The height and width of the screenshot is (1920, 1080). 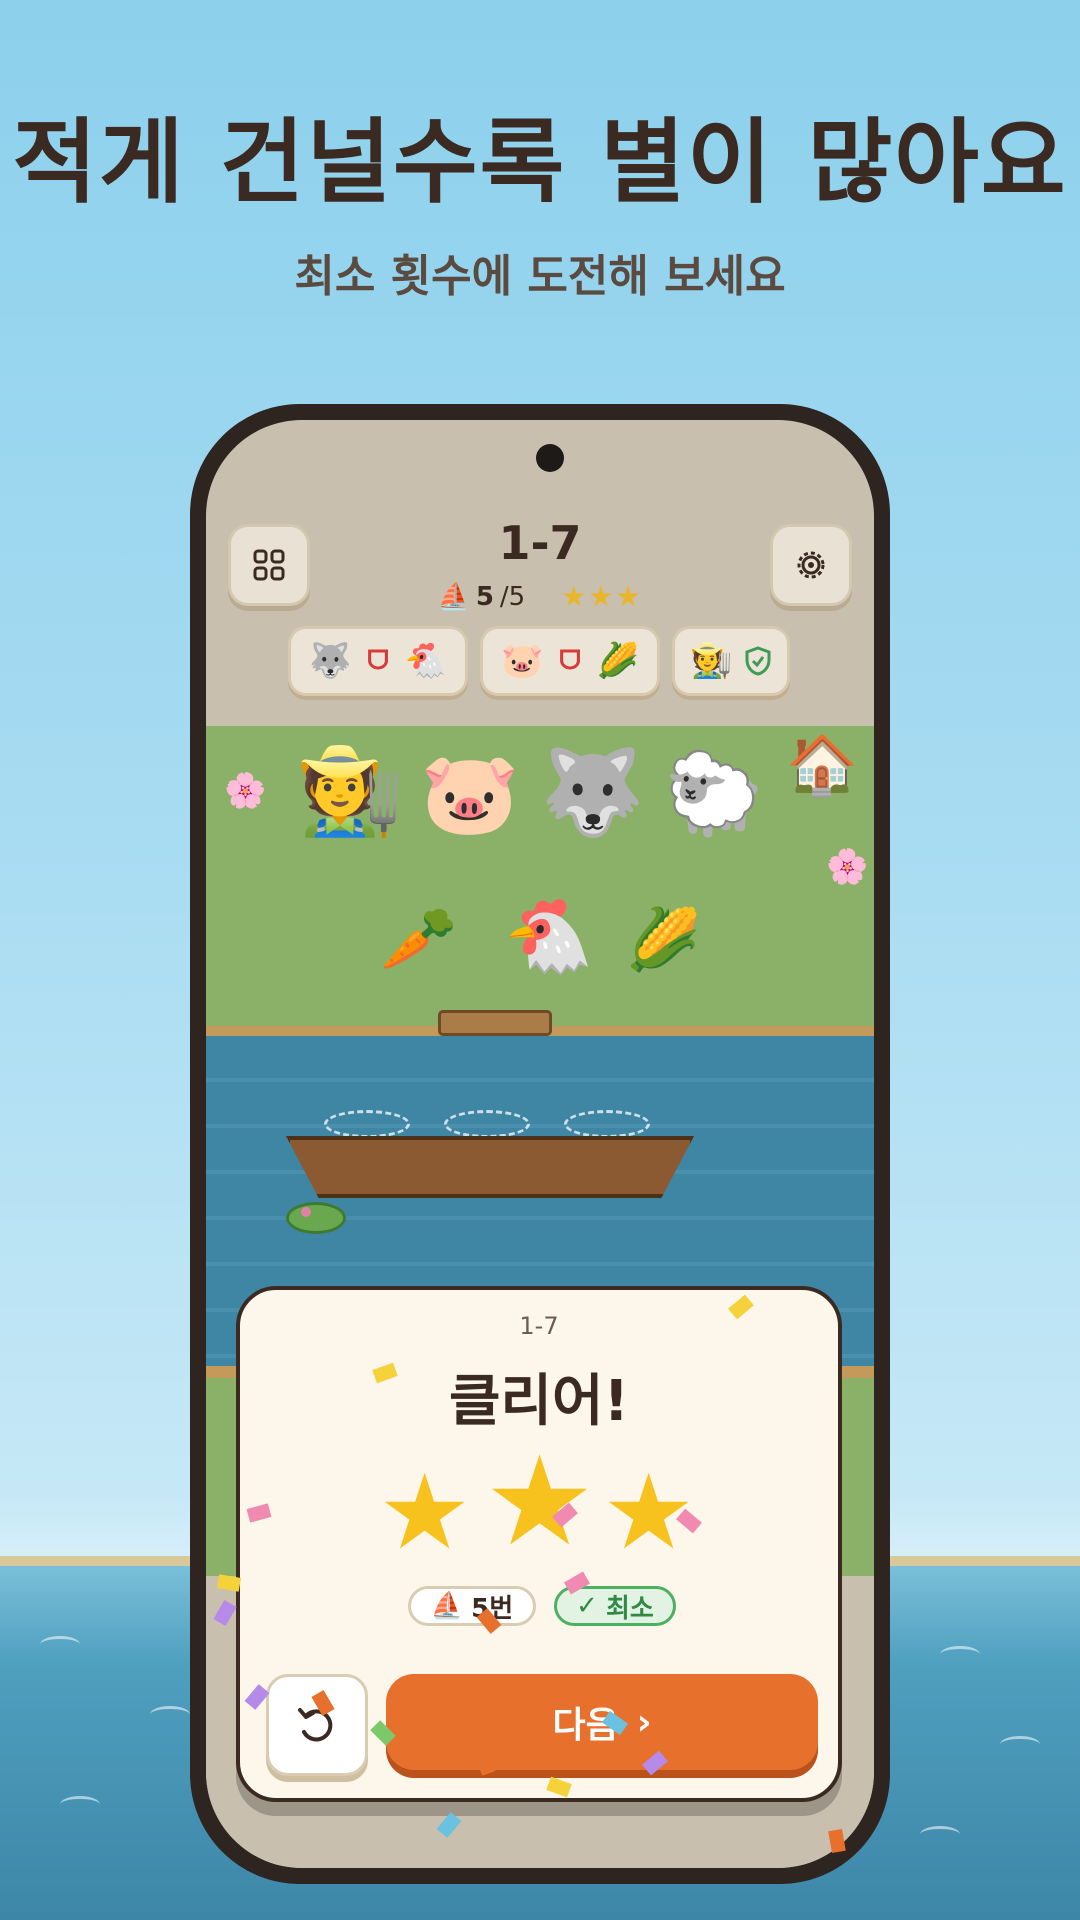 I want to click on promo-headline: 적게 건널수록 별이 많아요, so click(x=540, y=162).